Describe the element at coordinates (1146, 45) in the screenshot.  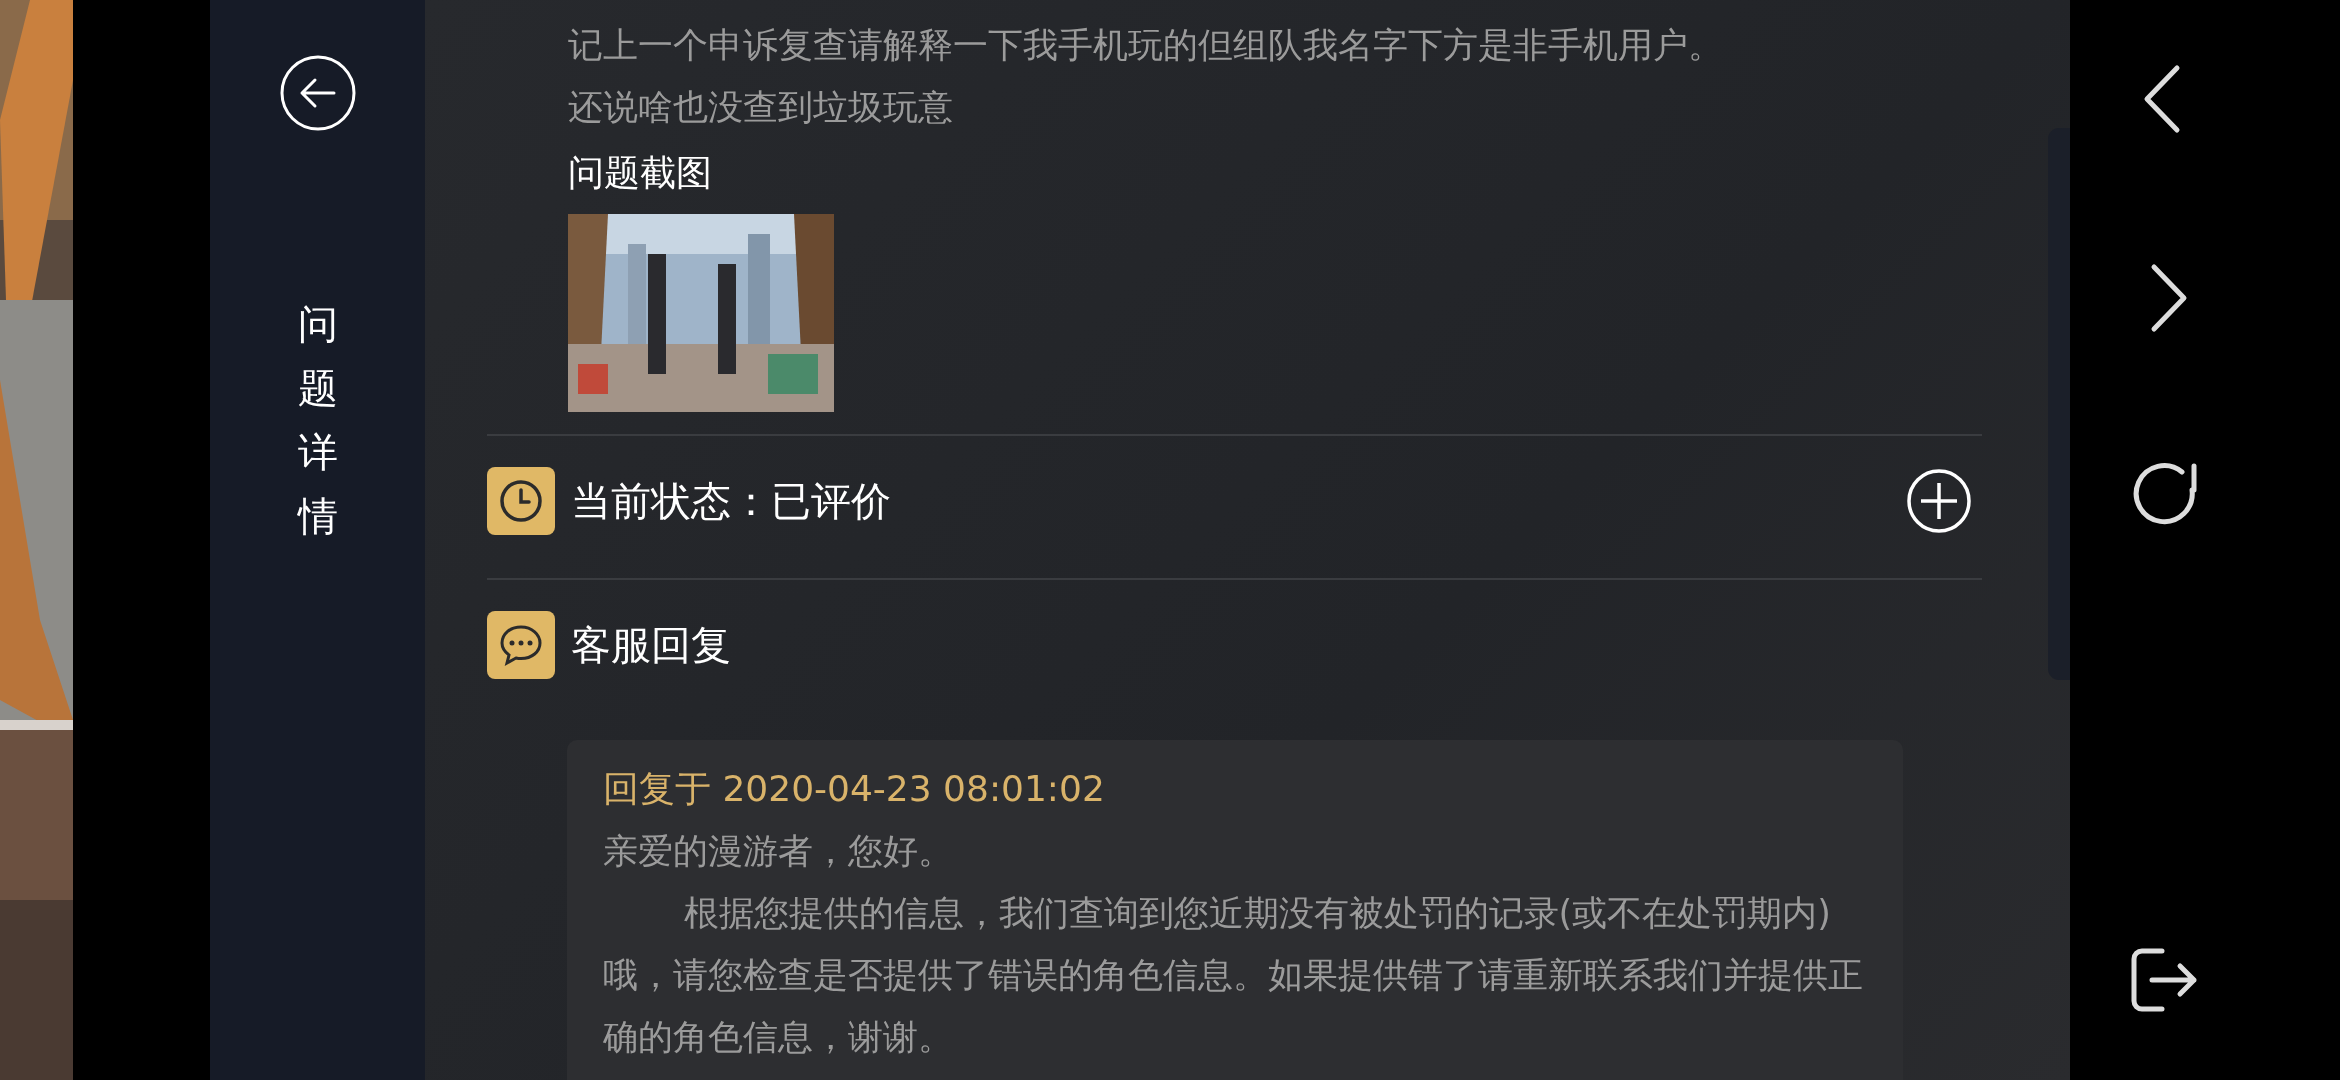
I see `question-text: 记上一个申诉复查请解释一下我手机玩的但组队我名字下方是非手机用户。` at that location.